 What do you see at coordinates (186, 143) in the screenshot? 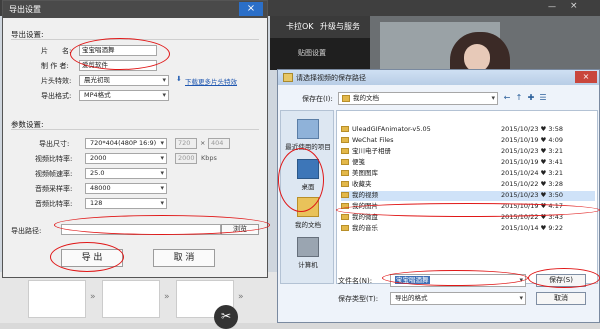
I see `width-input: 720` at bounding box center [186, 143].